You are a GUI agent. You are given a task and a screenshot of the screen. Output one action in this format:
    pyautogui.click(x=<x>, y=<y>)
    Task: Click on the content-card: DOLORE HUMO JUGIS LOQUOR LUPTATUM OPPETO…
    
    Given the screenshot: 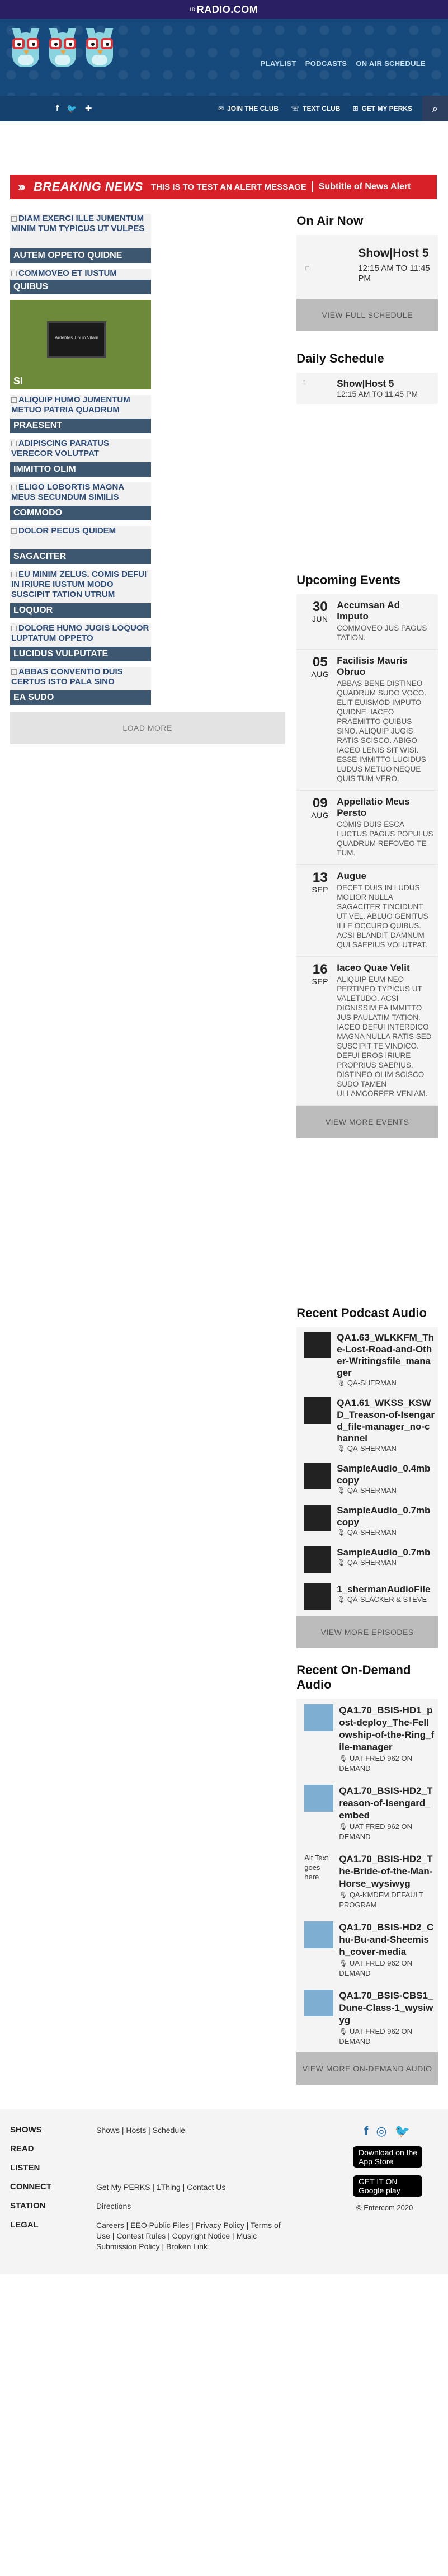 What is the action you would take?
    pyautogui.click(x=80, y=642)
    